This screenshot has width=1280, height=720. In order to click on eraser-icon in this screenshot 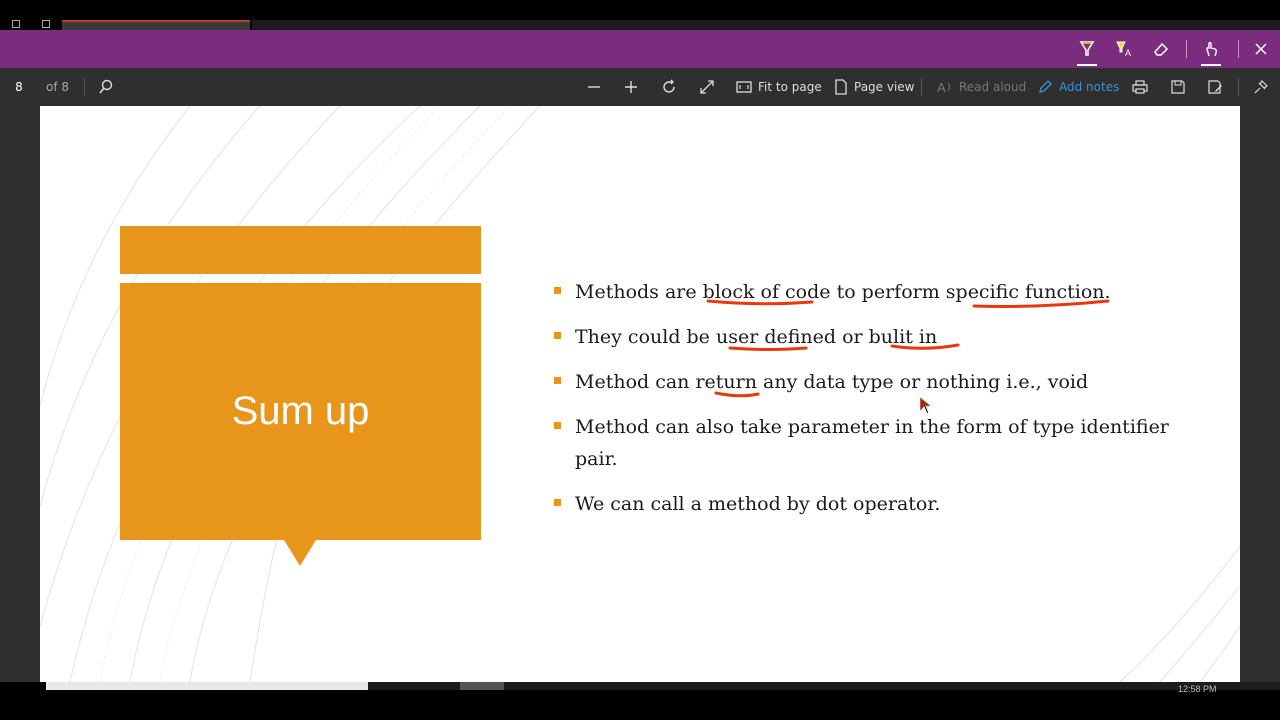, I will do `click(1161, 49)`.